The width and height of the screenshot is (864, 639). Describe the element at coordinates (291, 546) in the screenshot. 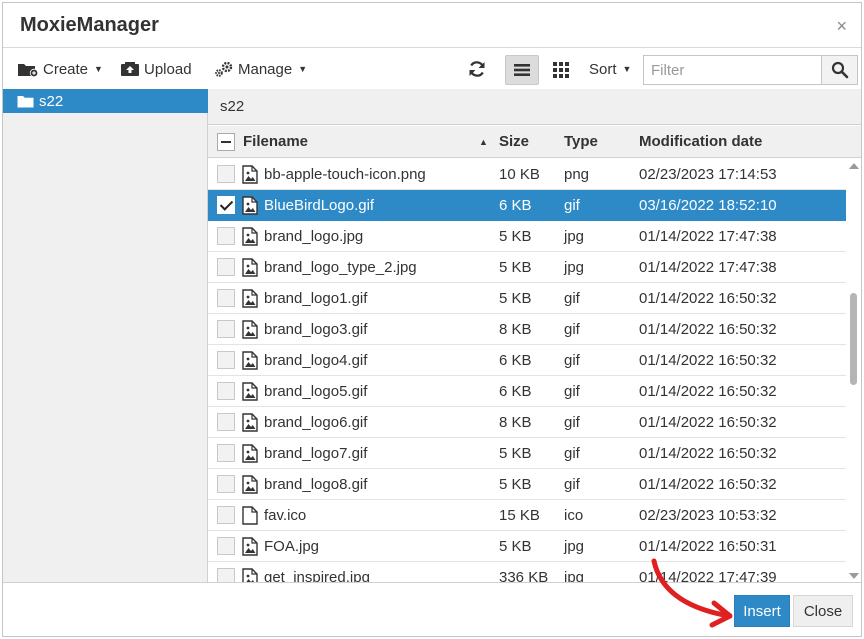

I see `file-name: FOA.jpg` at that location.